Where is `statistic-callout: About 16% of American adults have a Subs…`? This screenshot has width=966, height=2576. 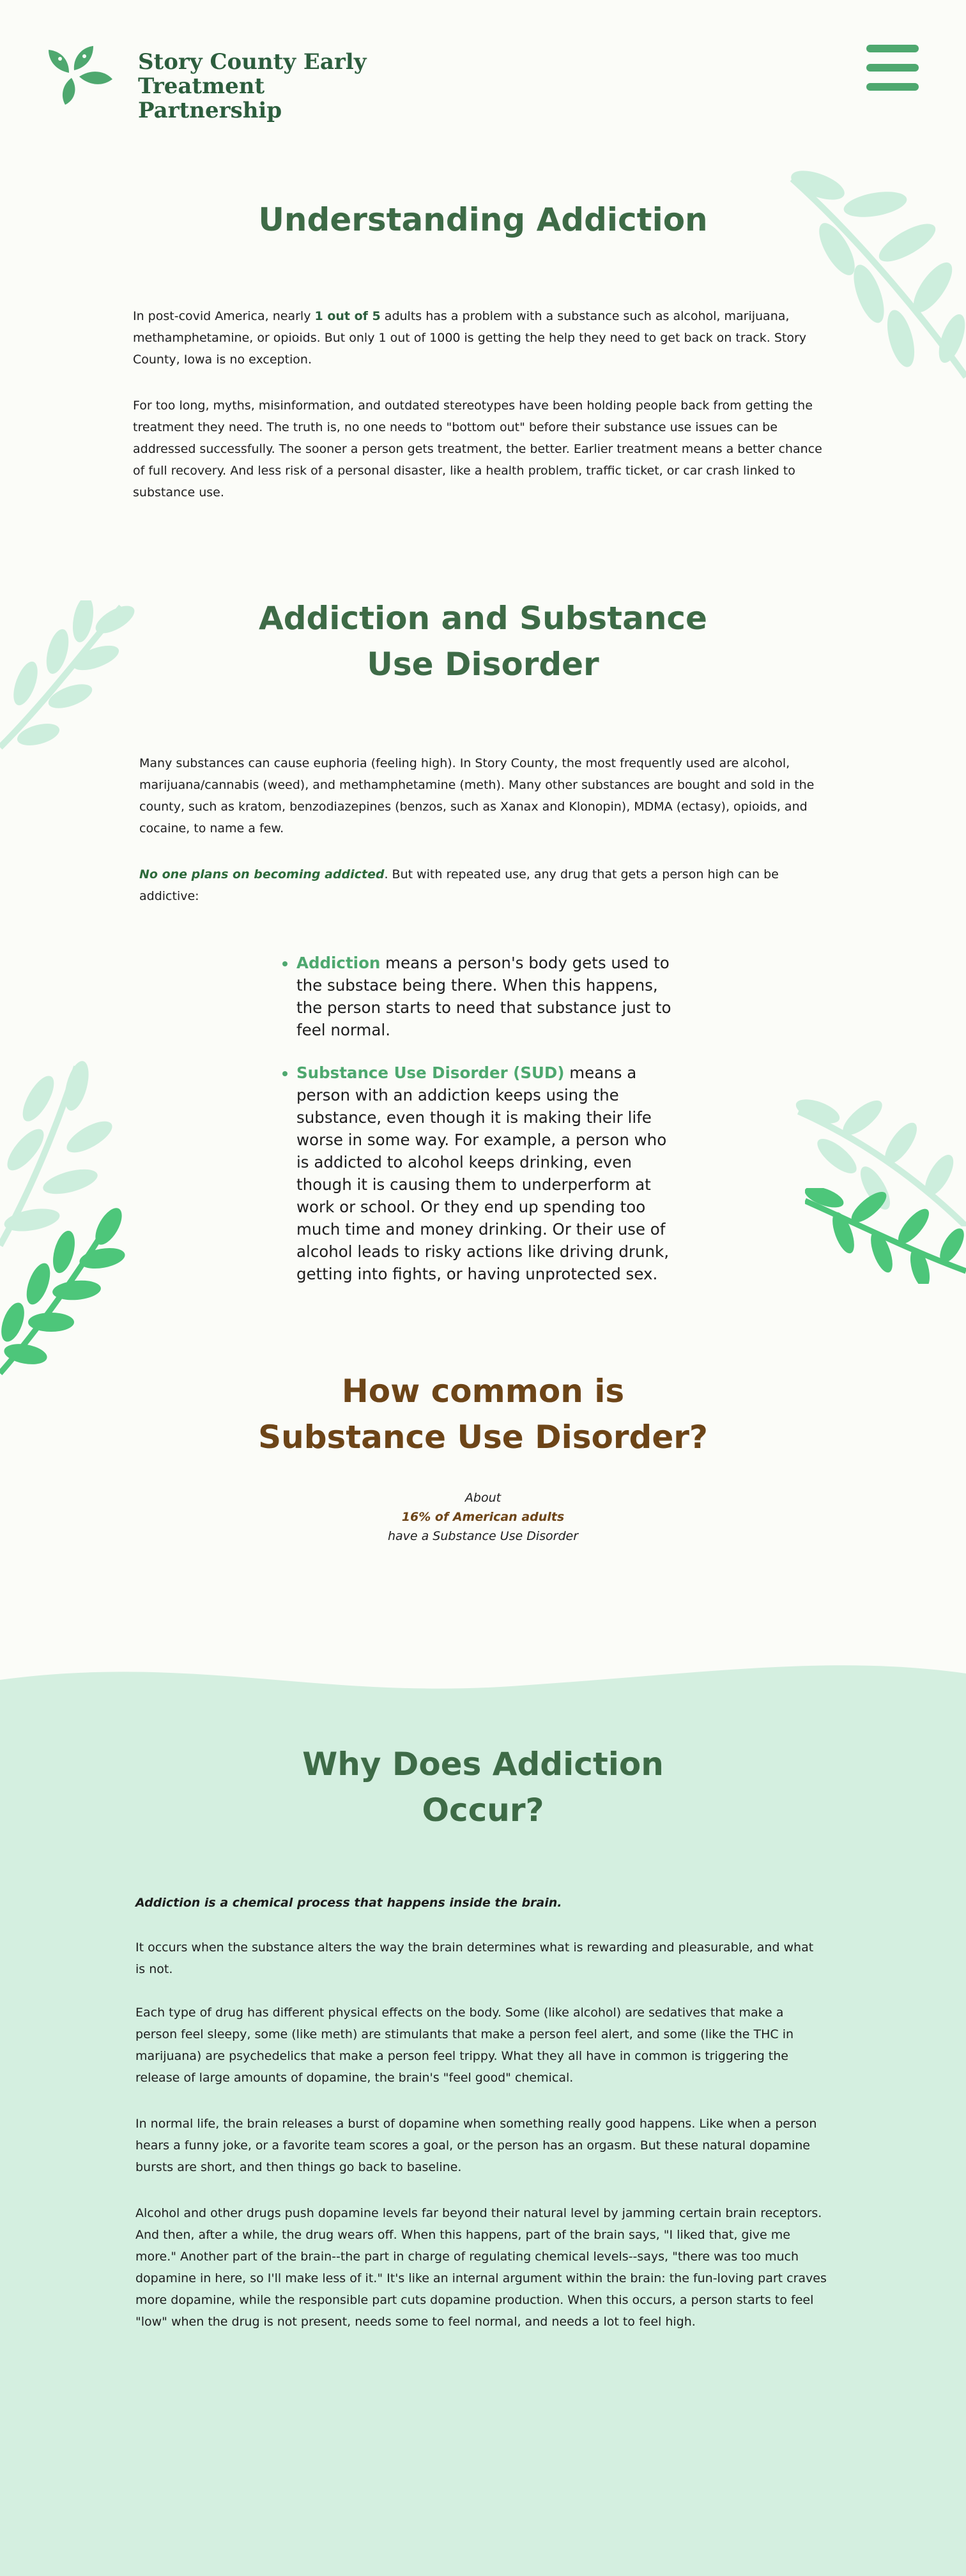 statistic-callout: About 16% of American adults have a Subs… is located at coordinates (483, 1517).